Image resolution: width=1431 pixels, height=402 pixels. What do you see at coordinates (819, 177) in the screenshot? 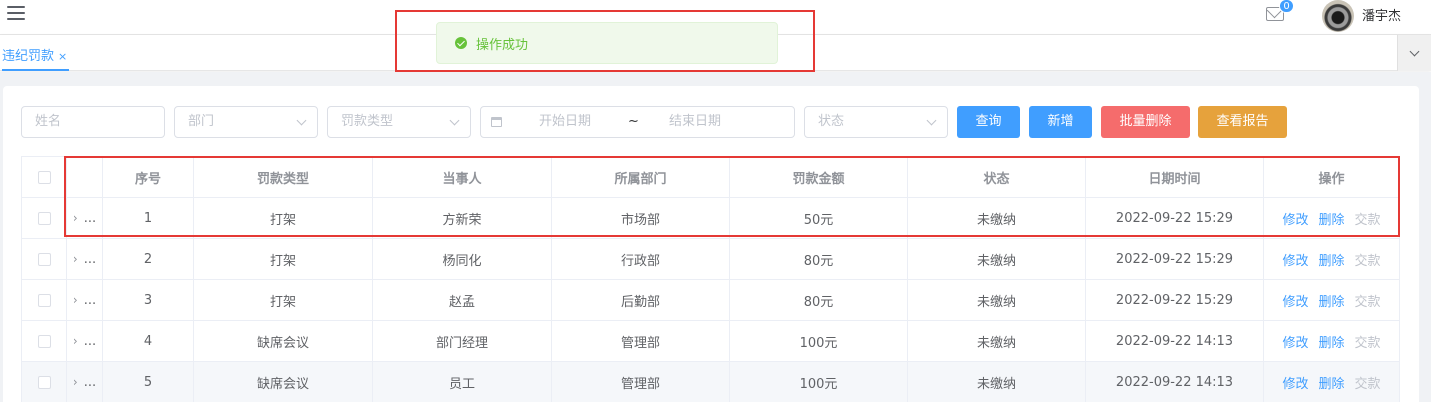
I see `column-header-amount: 罚款金额` at bounding box center [819, 177].